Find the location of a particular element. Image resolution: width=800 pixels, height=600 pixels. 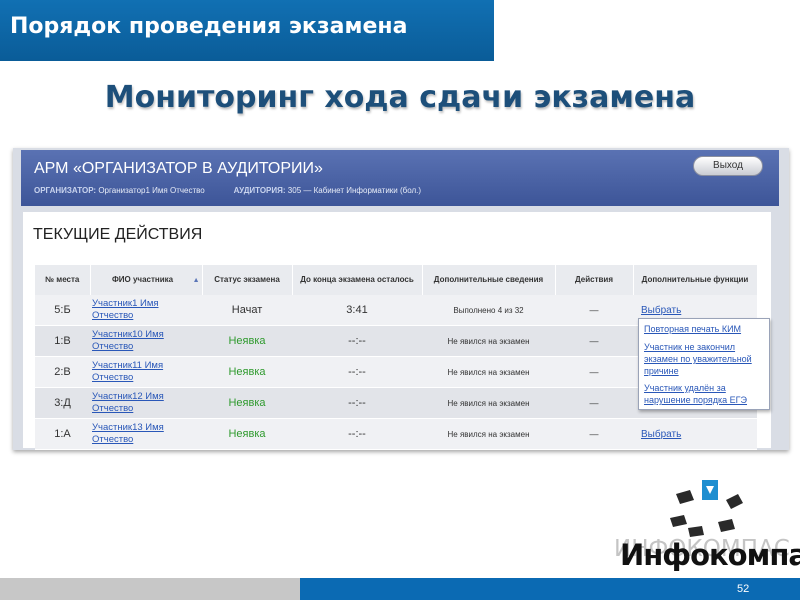

removed-option-line2: нарушение порядка ЕГЭ is located at coordinates (695, 400).